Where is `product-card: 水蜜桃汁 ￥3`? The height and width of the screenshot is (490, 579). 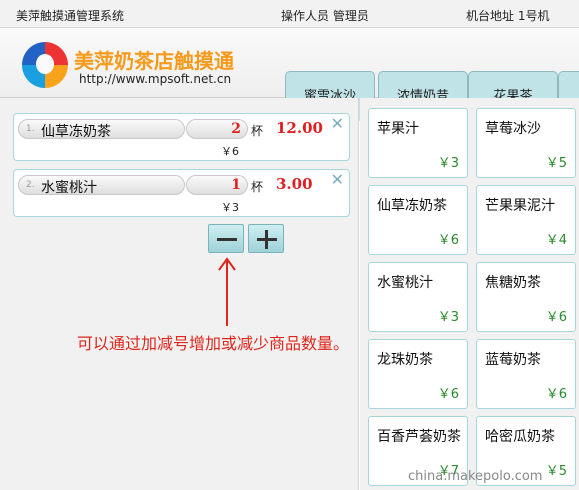
product-card: 水蜜桃汁 ￥3 is located at coordinates (418, 297).